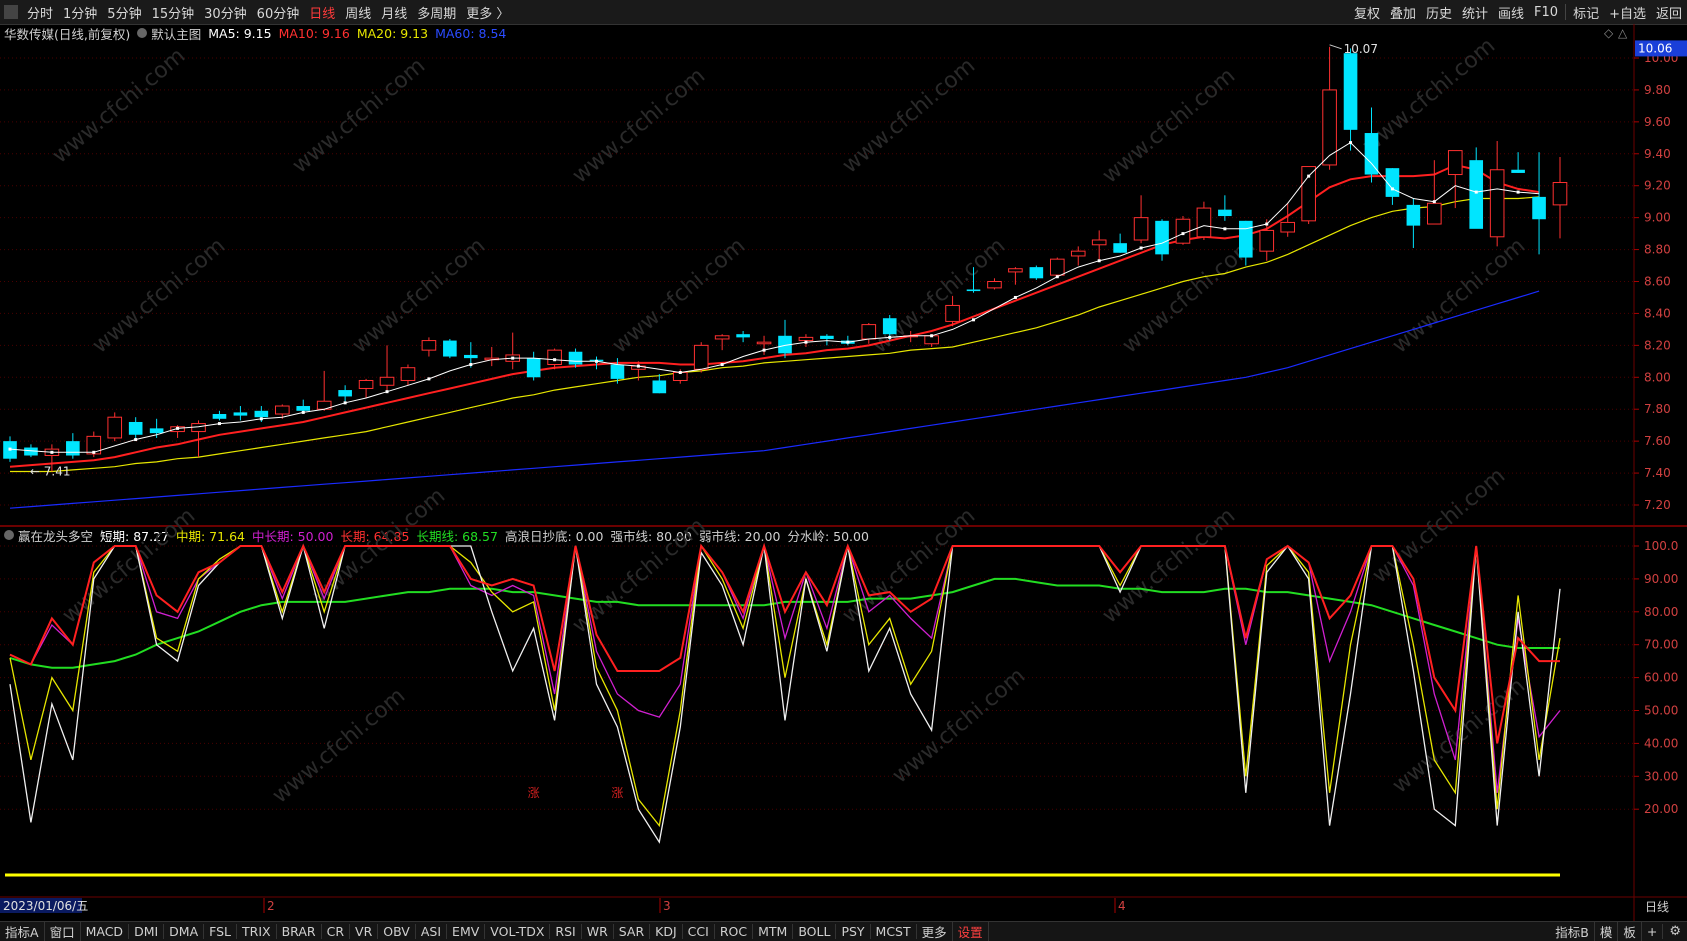  Describe the element at coordinates (734, 931) in the screenshot. I see `indicator-tab-19: ROC` at that location.